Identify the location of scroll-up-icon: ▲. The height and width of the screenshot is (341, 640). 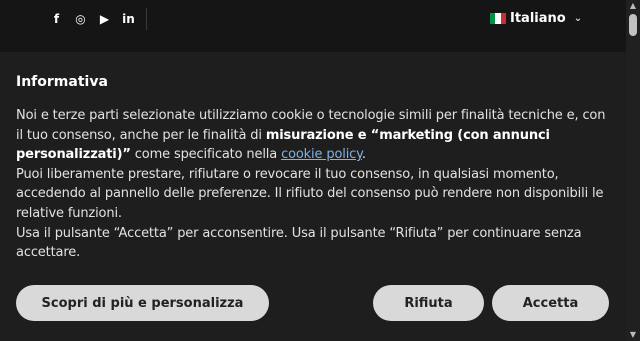
(633, 6).